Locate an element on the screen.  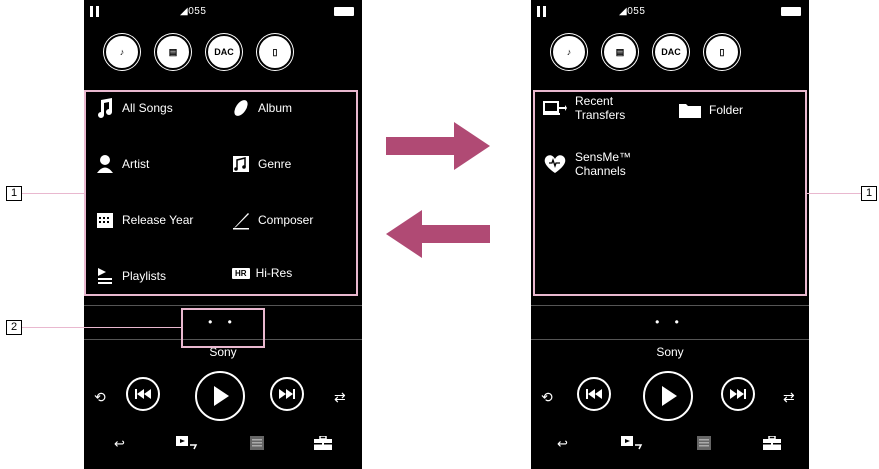
calendar-icon is located at coordinates (105, 220).